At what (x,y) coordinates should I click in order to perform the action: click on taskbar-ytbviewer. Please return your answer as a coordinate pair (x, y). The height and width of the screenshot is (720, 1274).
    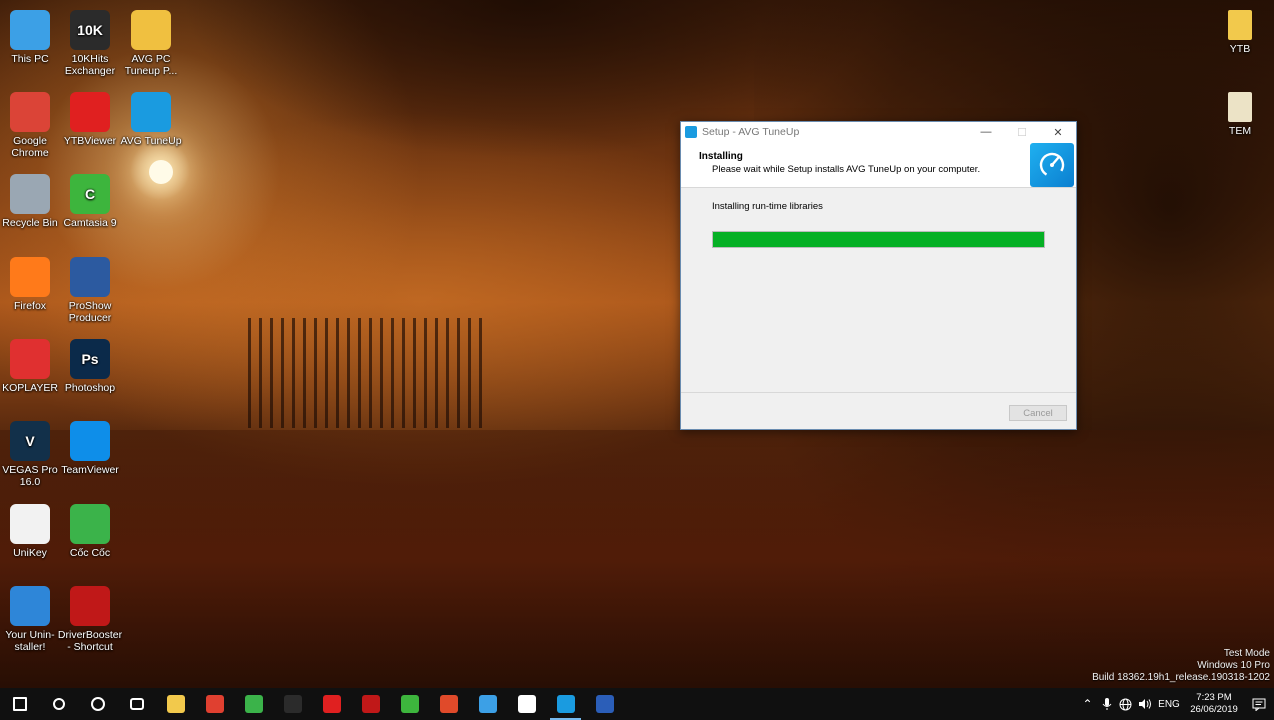
    Looking at the image, I should click on (331, 704).